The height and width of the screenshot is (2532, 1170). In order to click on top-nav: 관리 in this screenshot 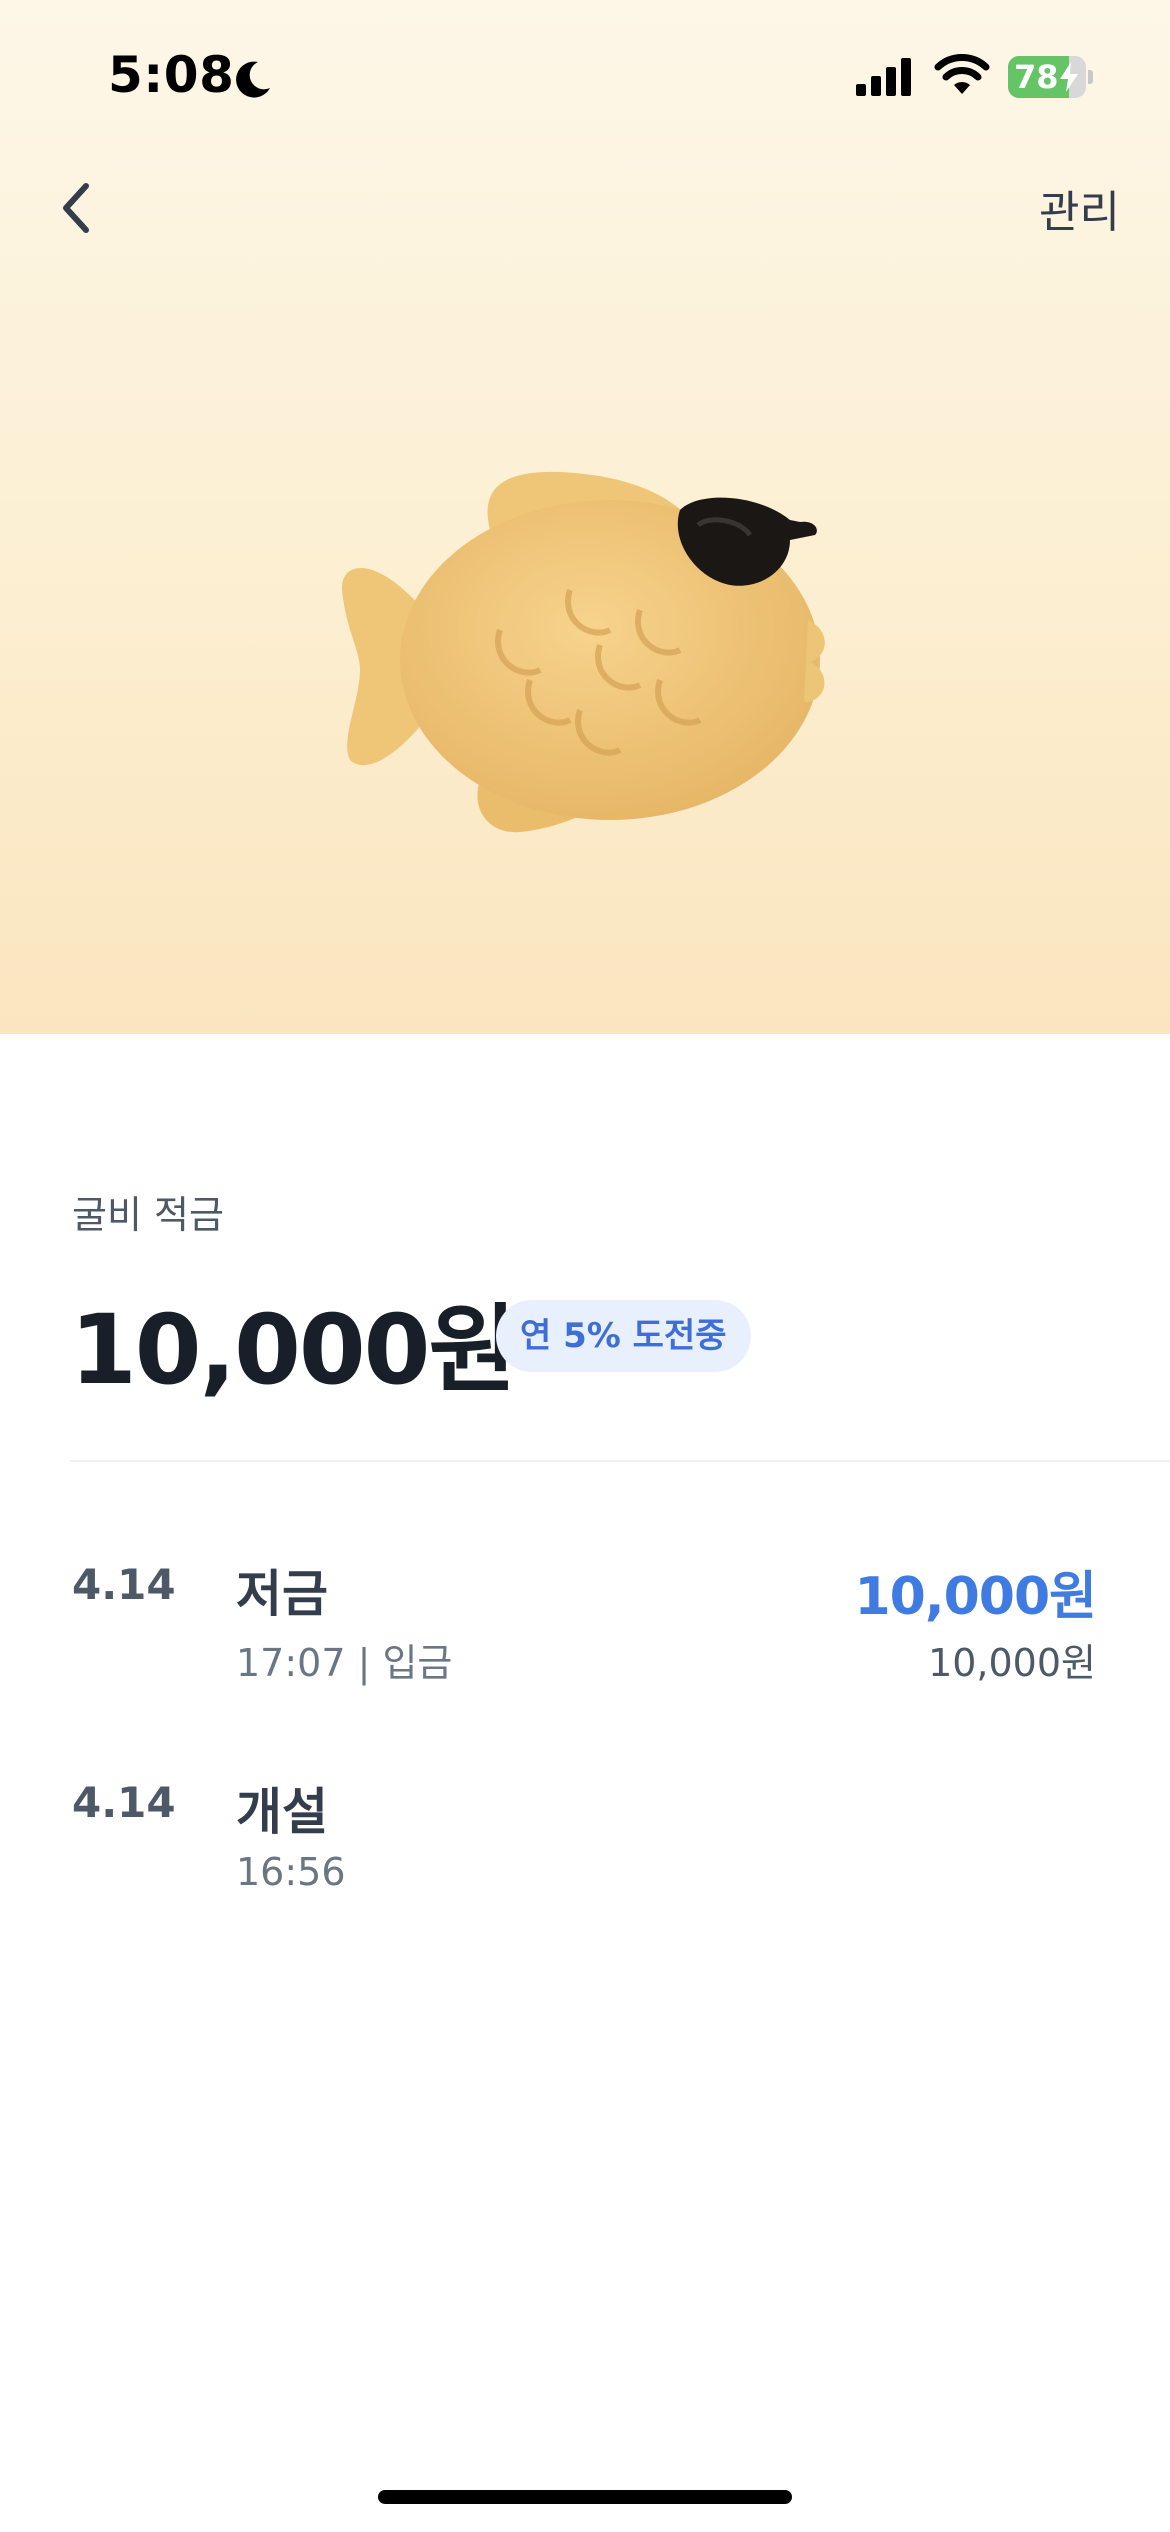, I will do `click(585, 205)`.